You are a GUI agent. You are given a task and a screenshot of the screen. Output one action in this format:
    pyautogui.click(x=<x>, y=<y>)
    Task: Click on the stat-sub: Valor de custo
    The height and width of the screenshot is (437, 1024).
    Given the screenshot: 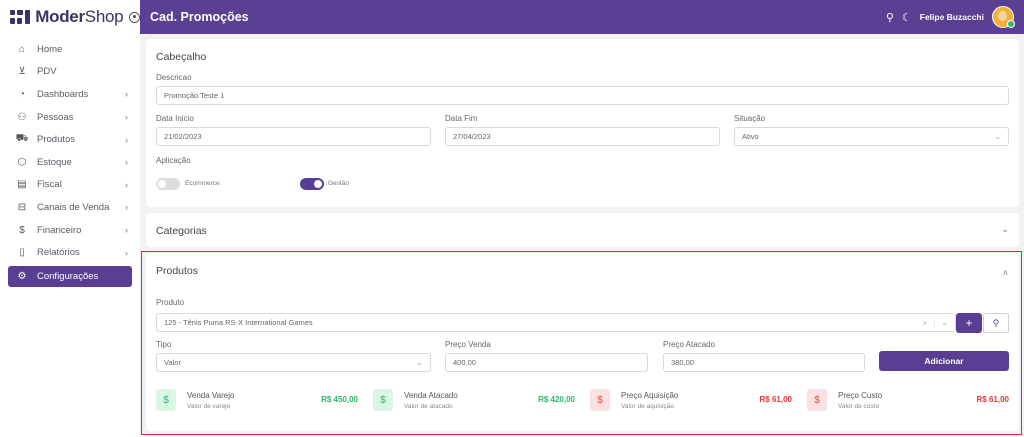 What is the action you would take?
    pyautogui.click(x=859, y=406)
    